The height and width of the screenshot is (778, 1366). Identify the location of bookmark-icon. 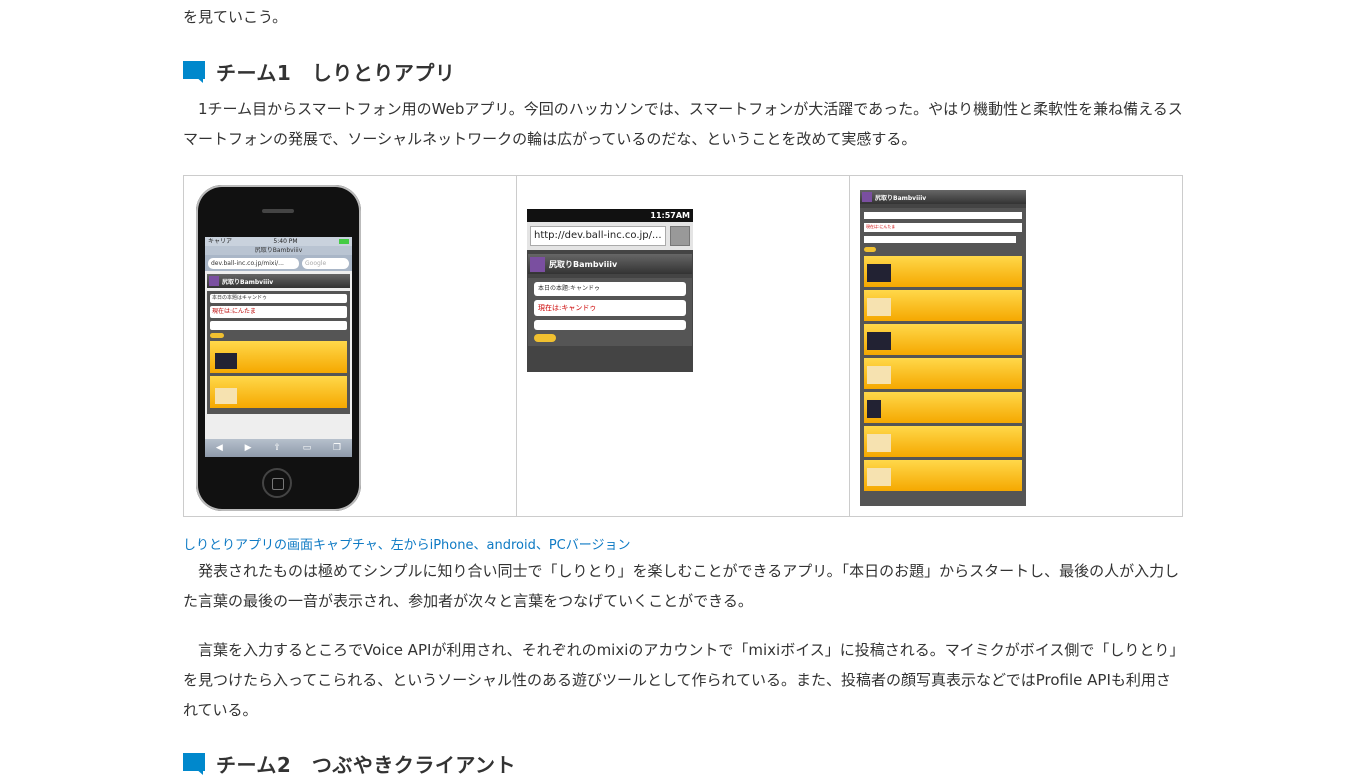
(680, 236).